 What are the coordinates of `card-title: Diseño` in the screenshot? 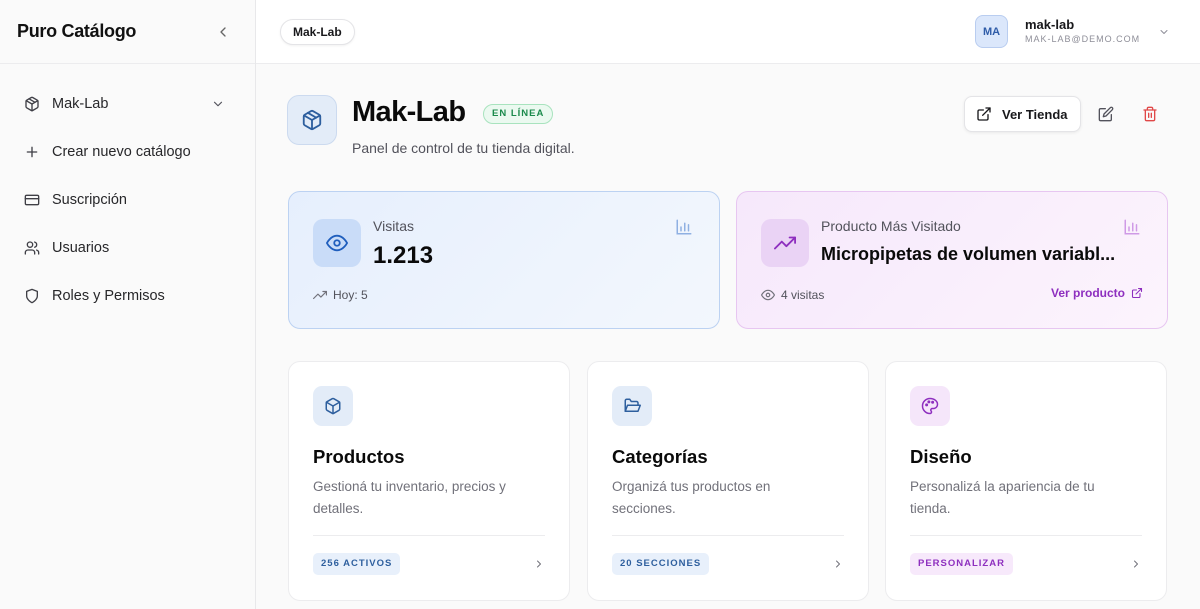 It's located at (941, 456).